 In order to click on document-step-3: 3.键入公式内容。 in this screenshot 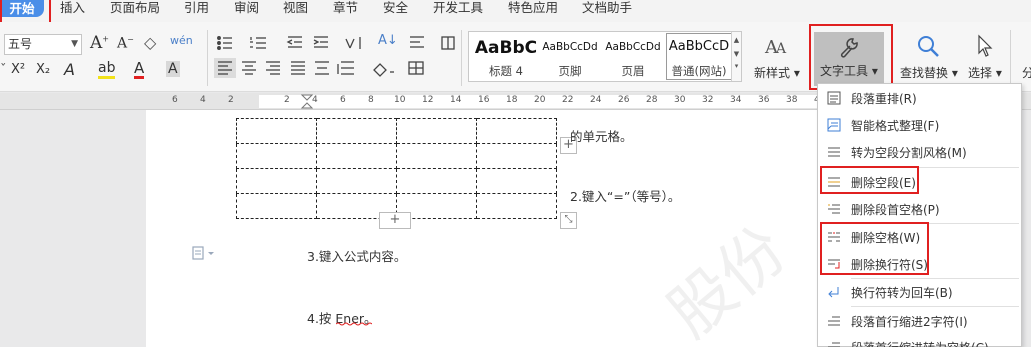, I will do `click(357, 256)`.